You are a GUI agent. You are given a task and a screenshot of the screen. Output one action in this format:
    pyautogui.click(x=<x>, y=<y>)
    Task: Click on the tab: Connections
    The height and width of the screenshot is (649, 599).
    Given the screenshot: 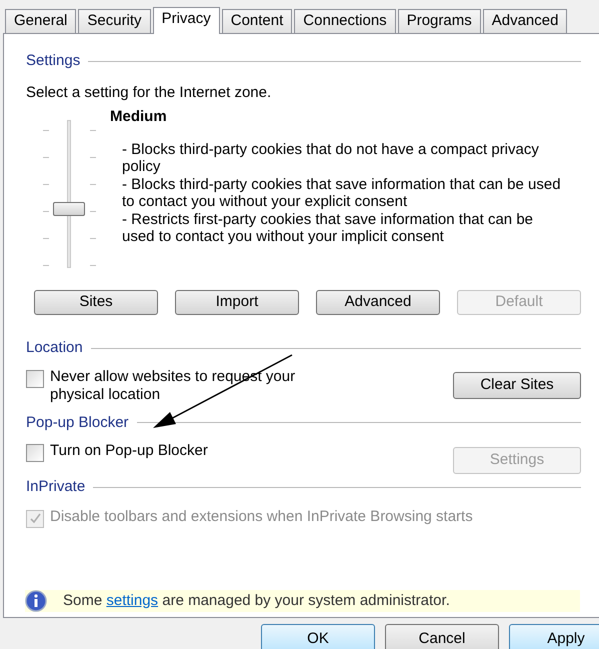 What is the action you would take?
    pyautogui.click(x=345, y=21)
    